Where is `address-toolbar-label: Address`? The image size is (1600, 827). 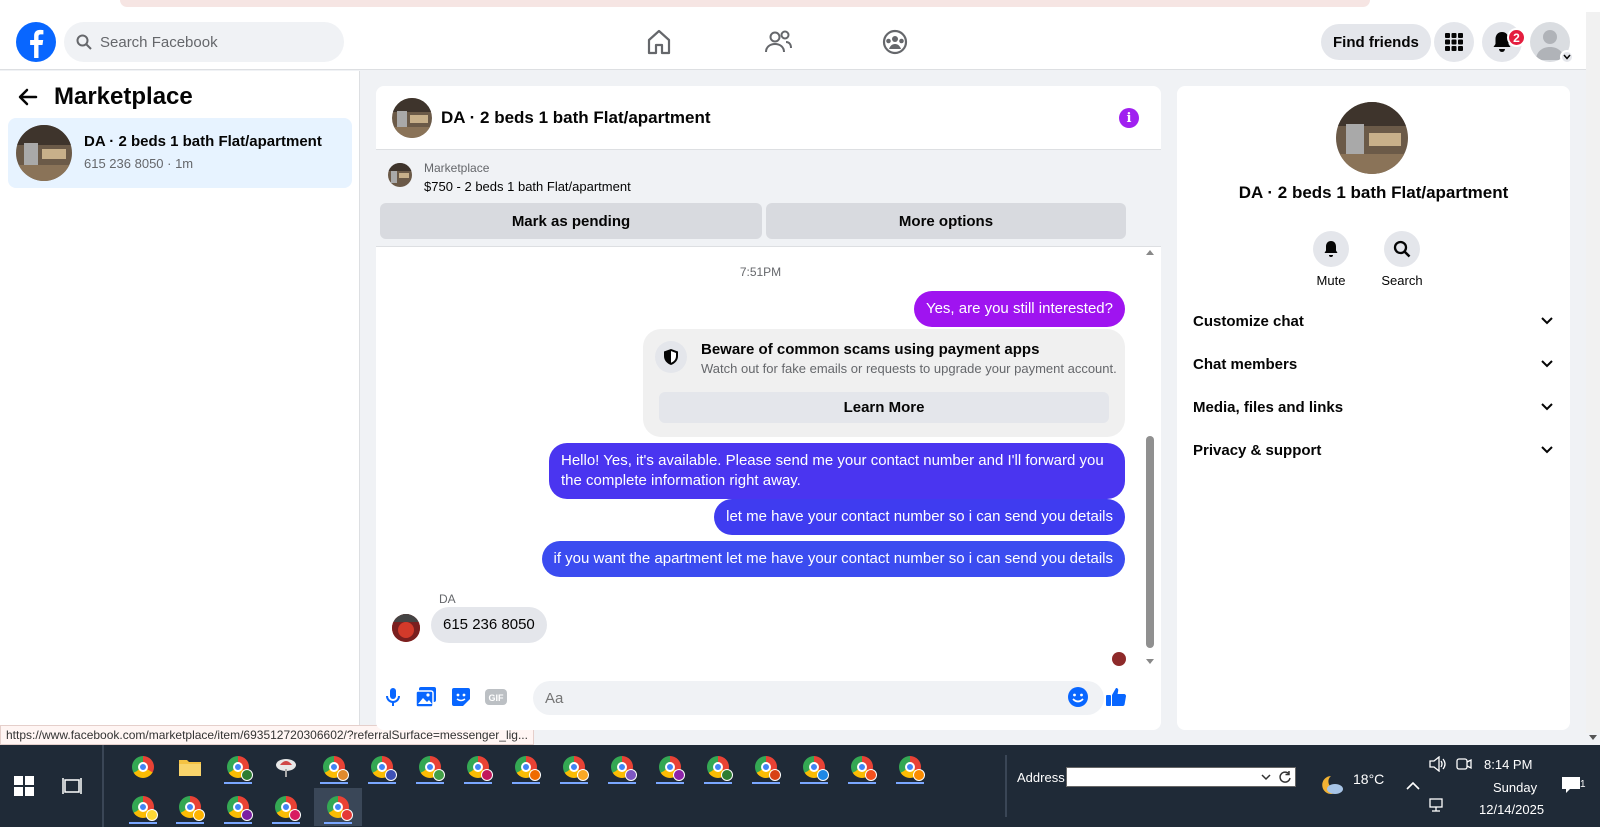
address-toolbar-label: Address is located at coordinates (1041, 777).